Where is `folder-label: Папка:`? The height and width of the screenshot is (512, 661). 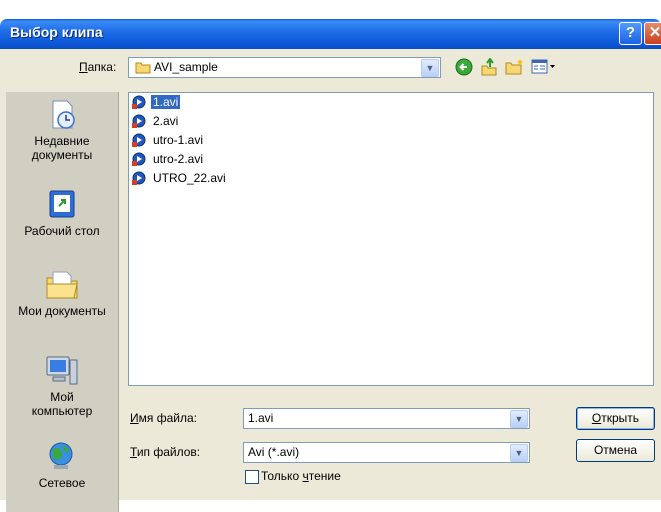 folder-label: Папка: is located at coordinates (98, 67).